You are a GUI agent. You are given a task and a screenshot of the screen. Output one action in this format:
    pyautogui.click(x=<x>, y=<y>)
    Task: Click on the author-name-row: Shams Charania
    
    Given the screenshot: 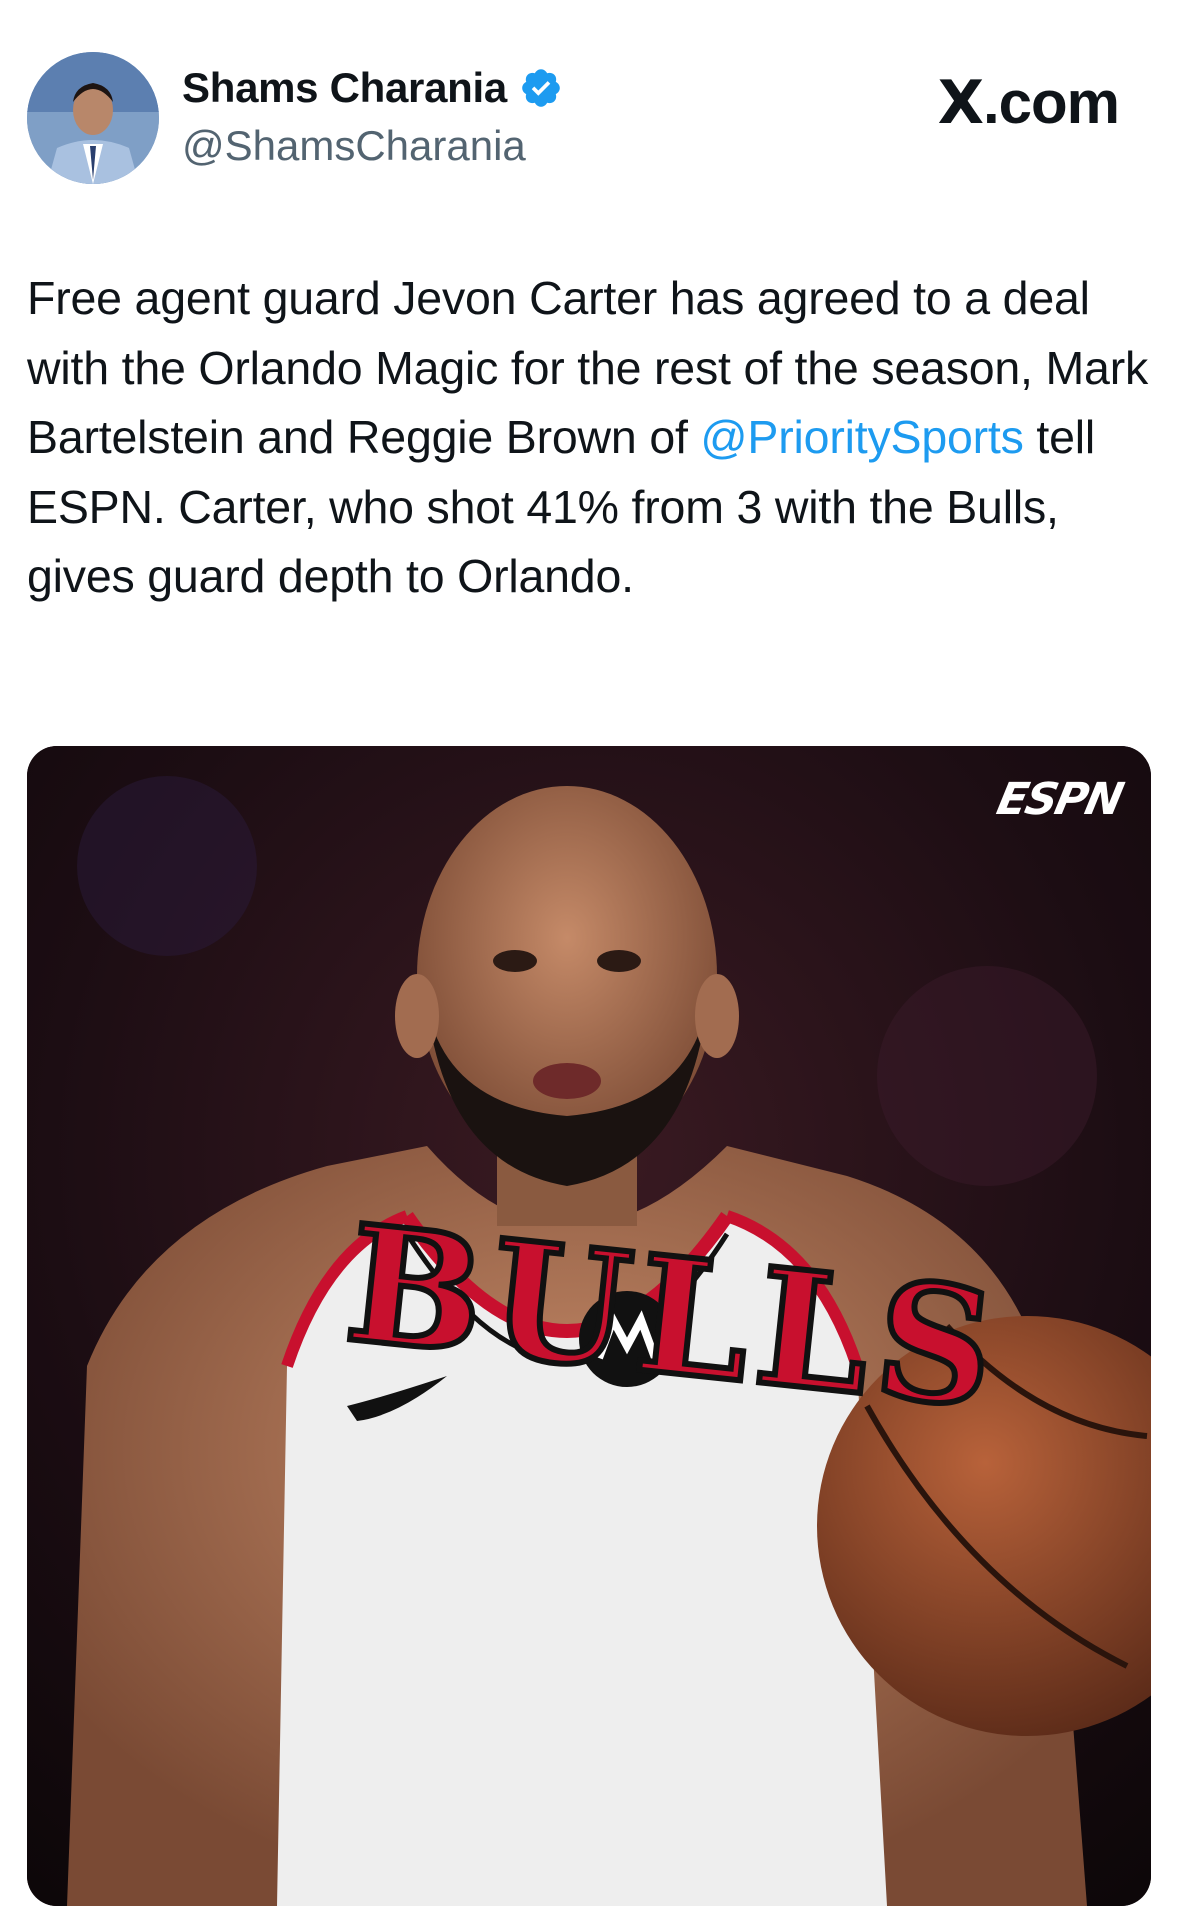 What is the action you would take?
    pyautogui.click(x=372, y=88)
    